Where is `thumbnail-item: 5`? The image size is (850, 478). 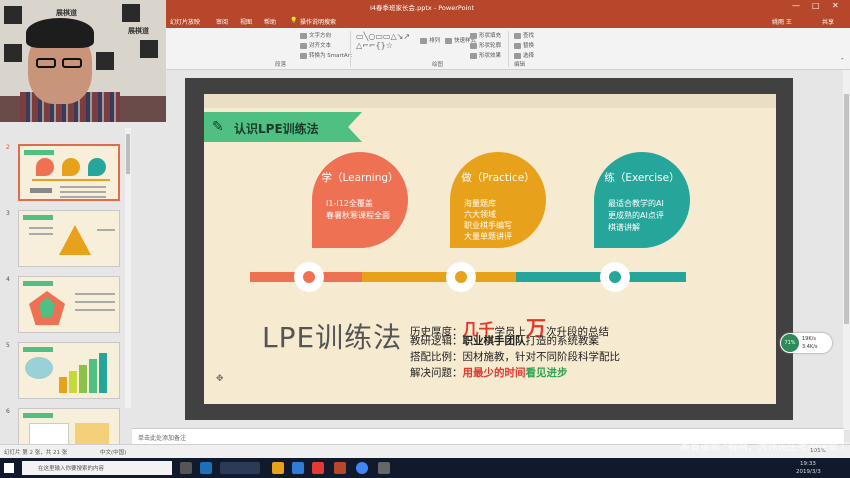 thumbnail-item: 5 is located at coordinates (64, 372).